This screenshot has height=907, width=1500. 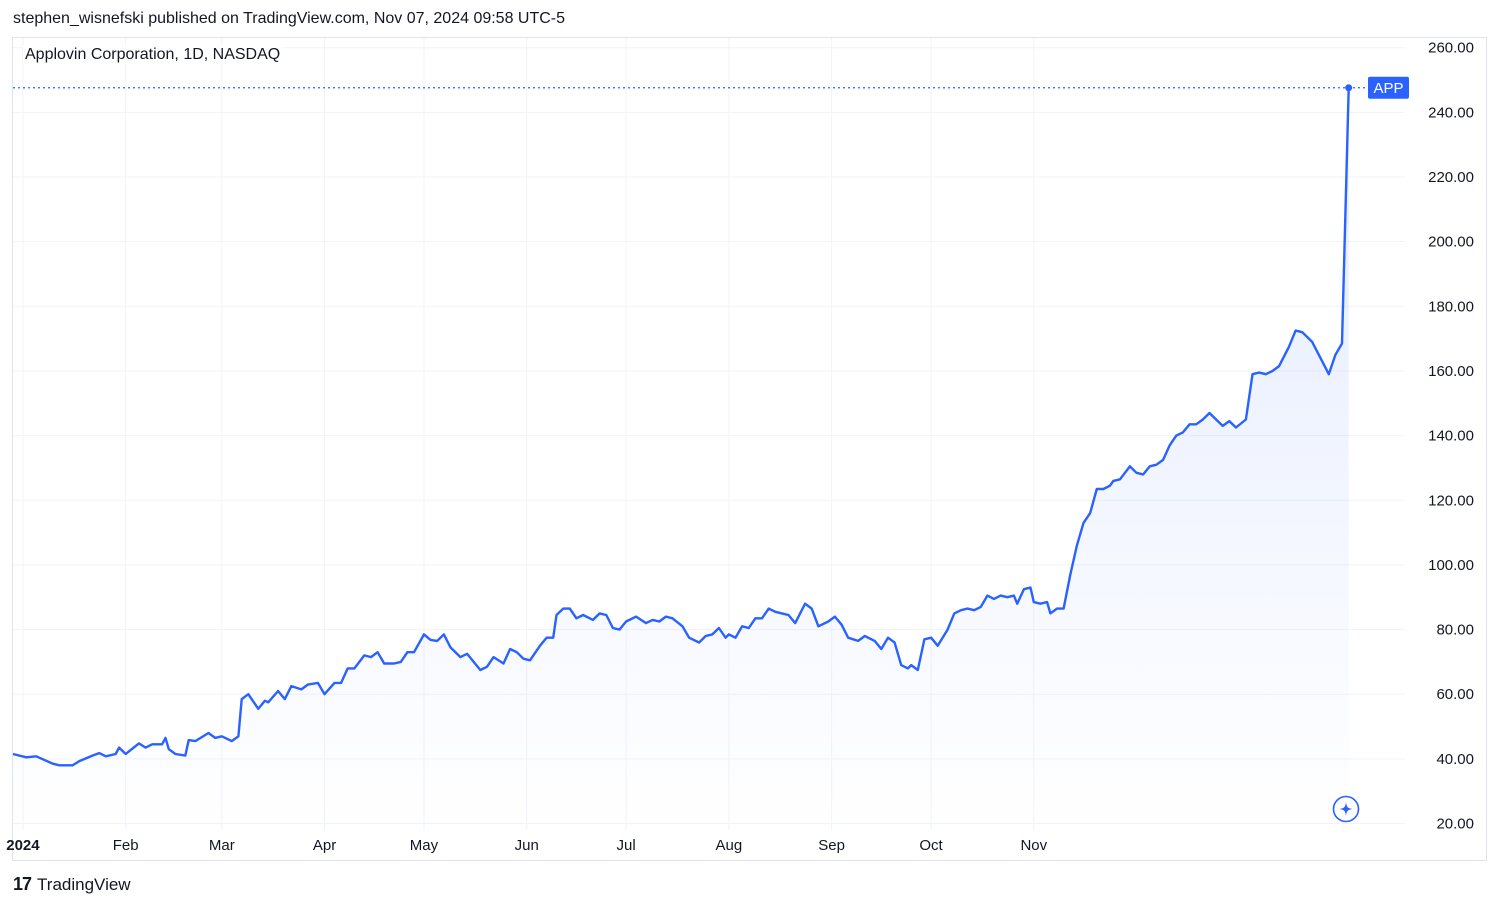 I want to click on x-tick-label: Jun, so click(x=527, y=845).